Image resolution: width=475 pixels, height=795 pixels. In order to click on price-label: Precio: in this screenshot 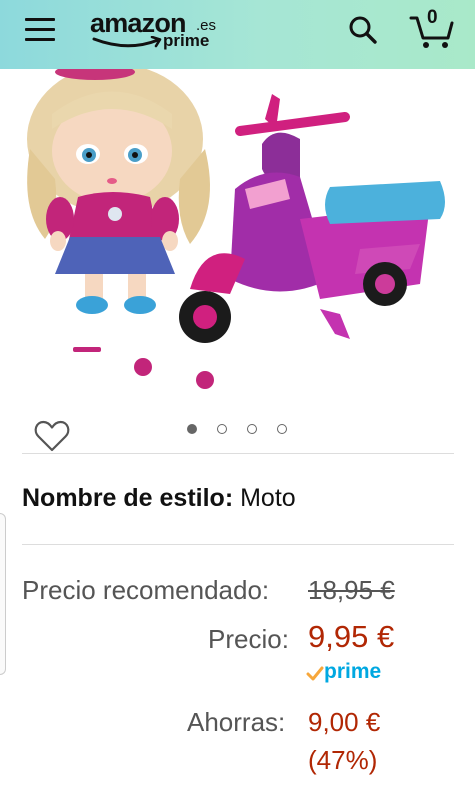, I will do `click(248, 639)`.